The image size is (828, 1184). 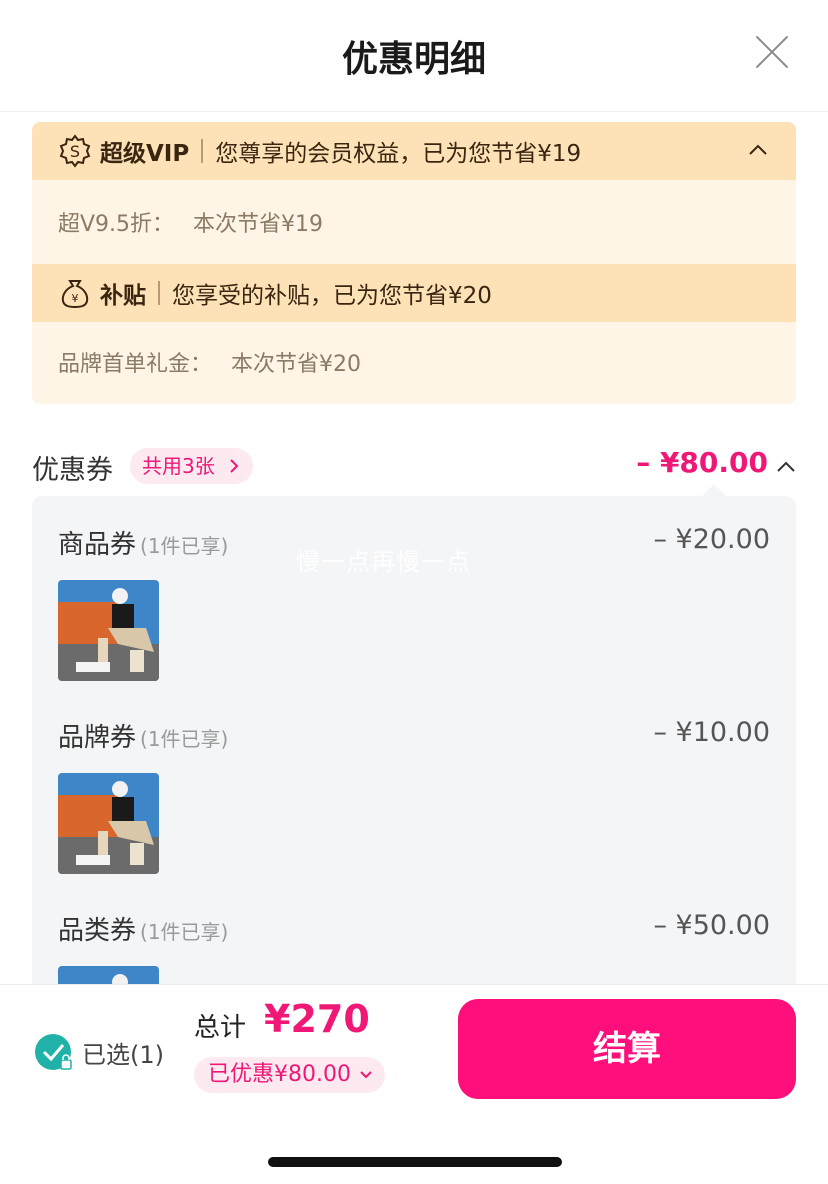 I want to click on coupon-amount: – ¥50.00, so click(x=711, y=925).